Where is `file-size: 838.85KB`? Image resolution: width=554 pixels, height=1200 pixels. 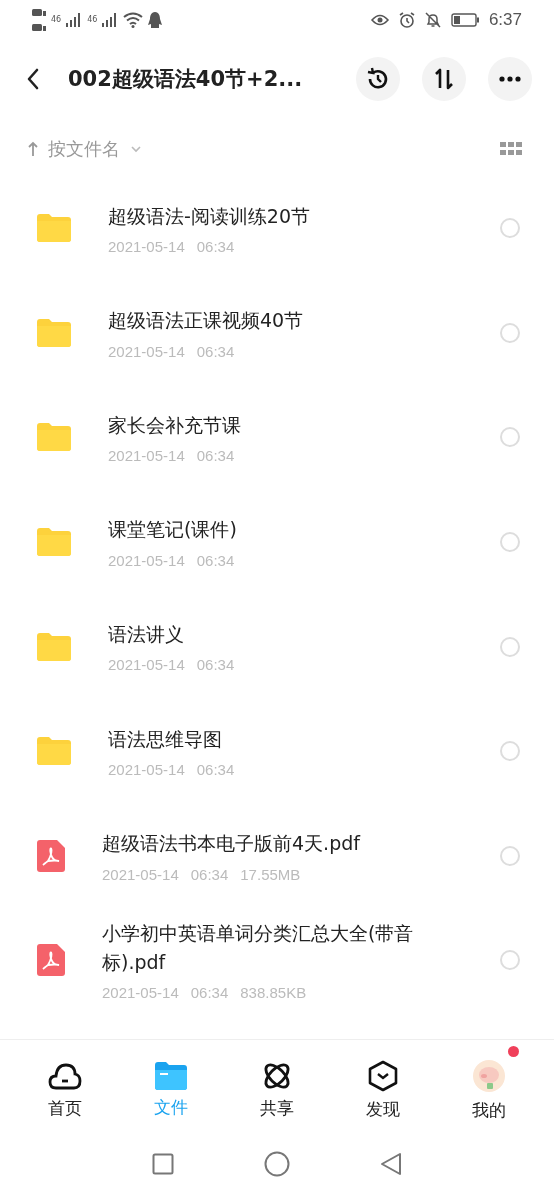
file-size: 838.85KB is located at coordinates (273, 993).